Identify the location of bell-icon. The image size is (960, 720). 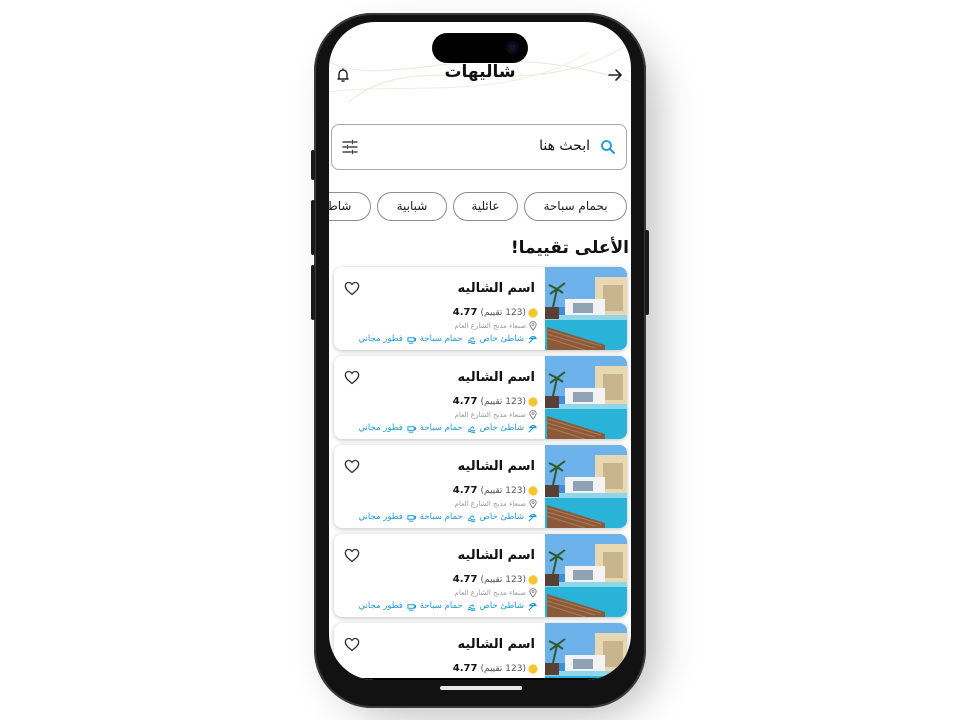
(343, 75).